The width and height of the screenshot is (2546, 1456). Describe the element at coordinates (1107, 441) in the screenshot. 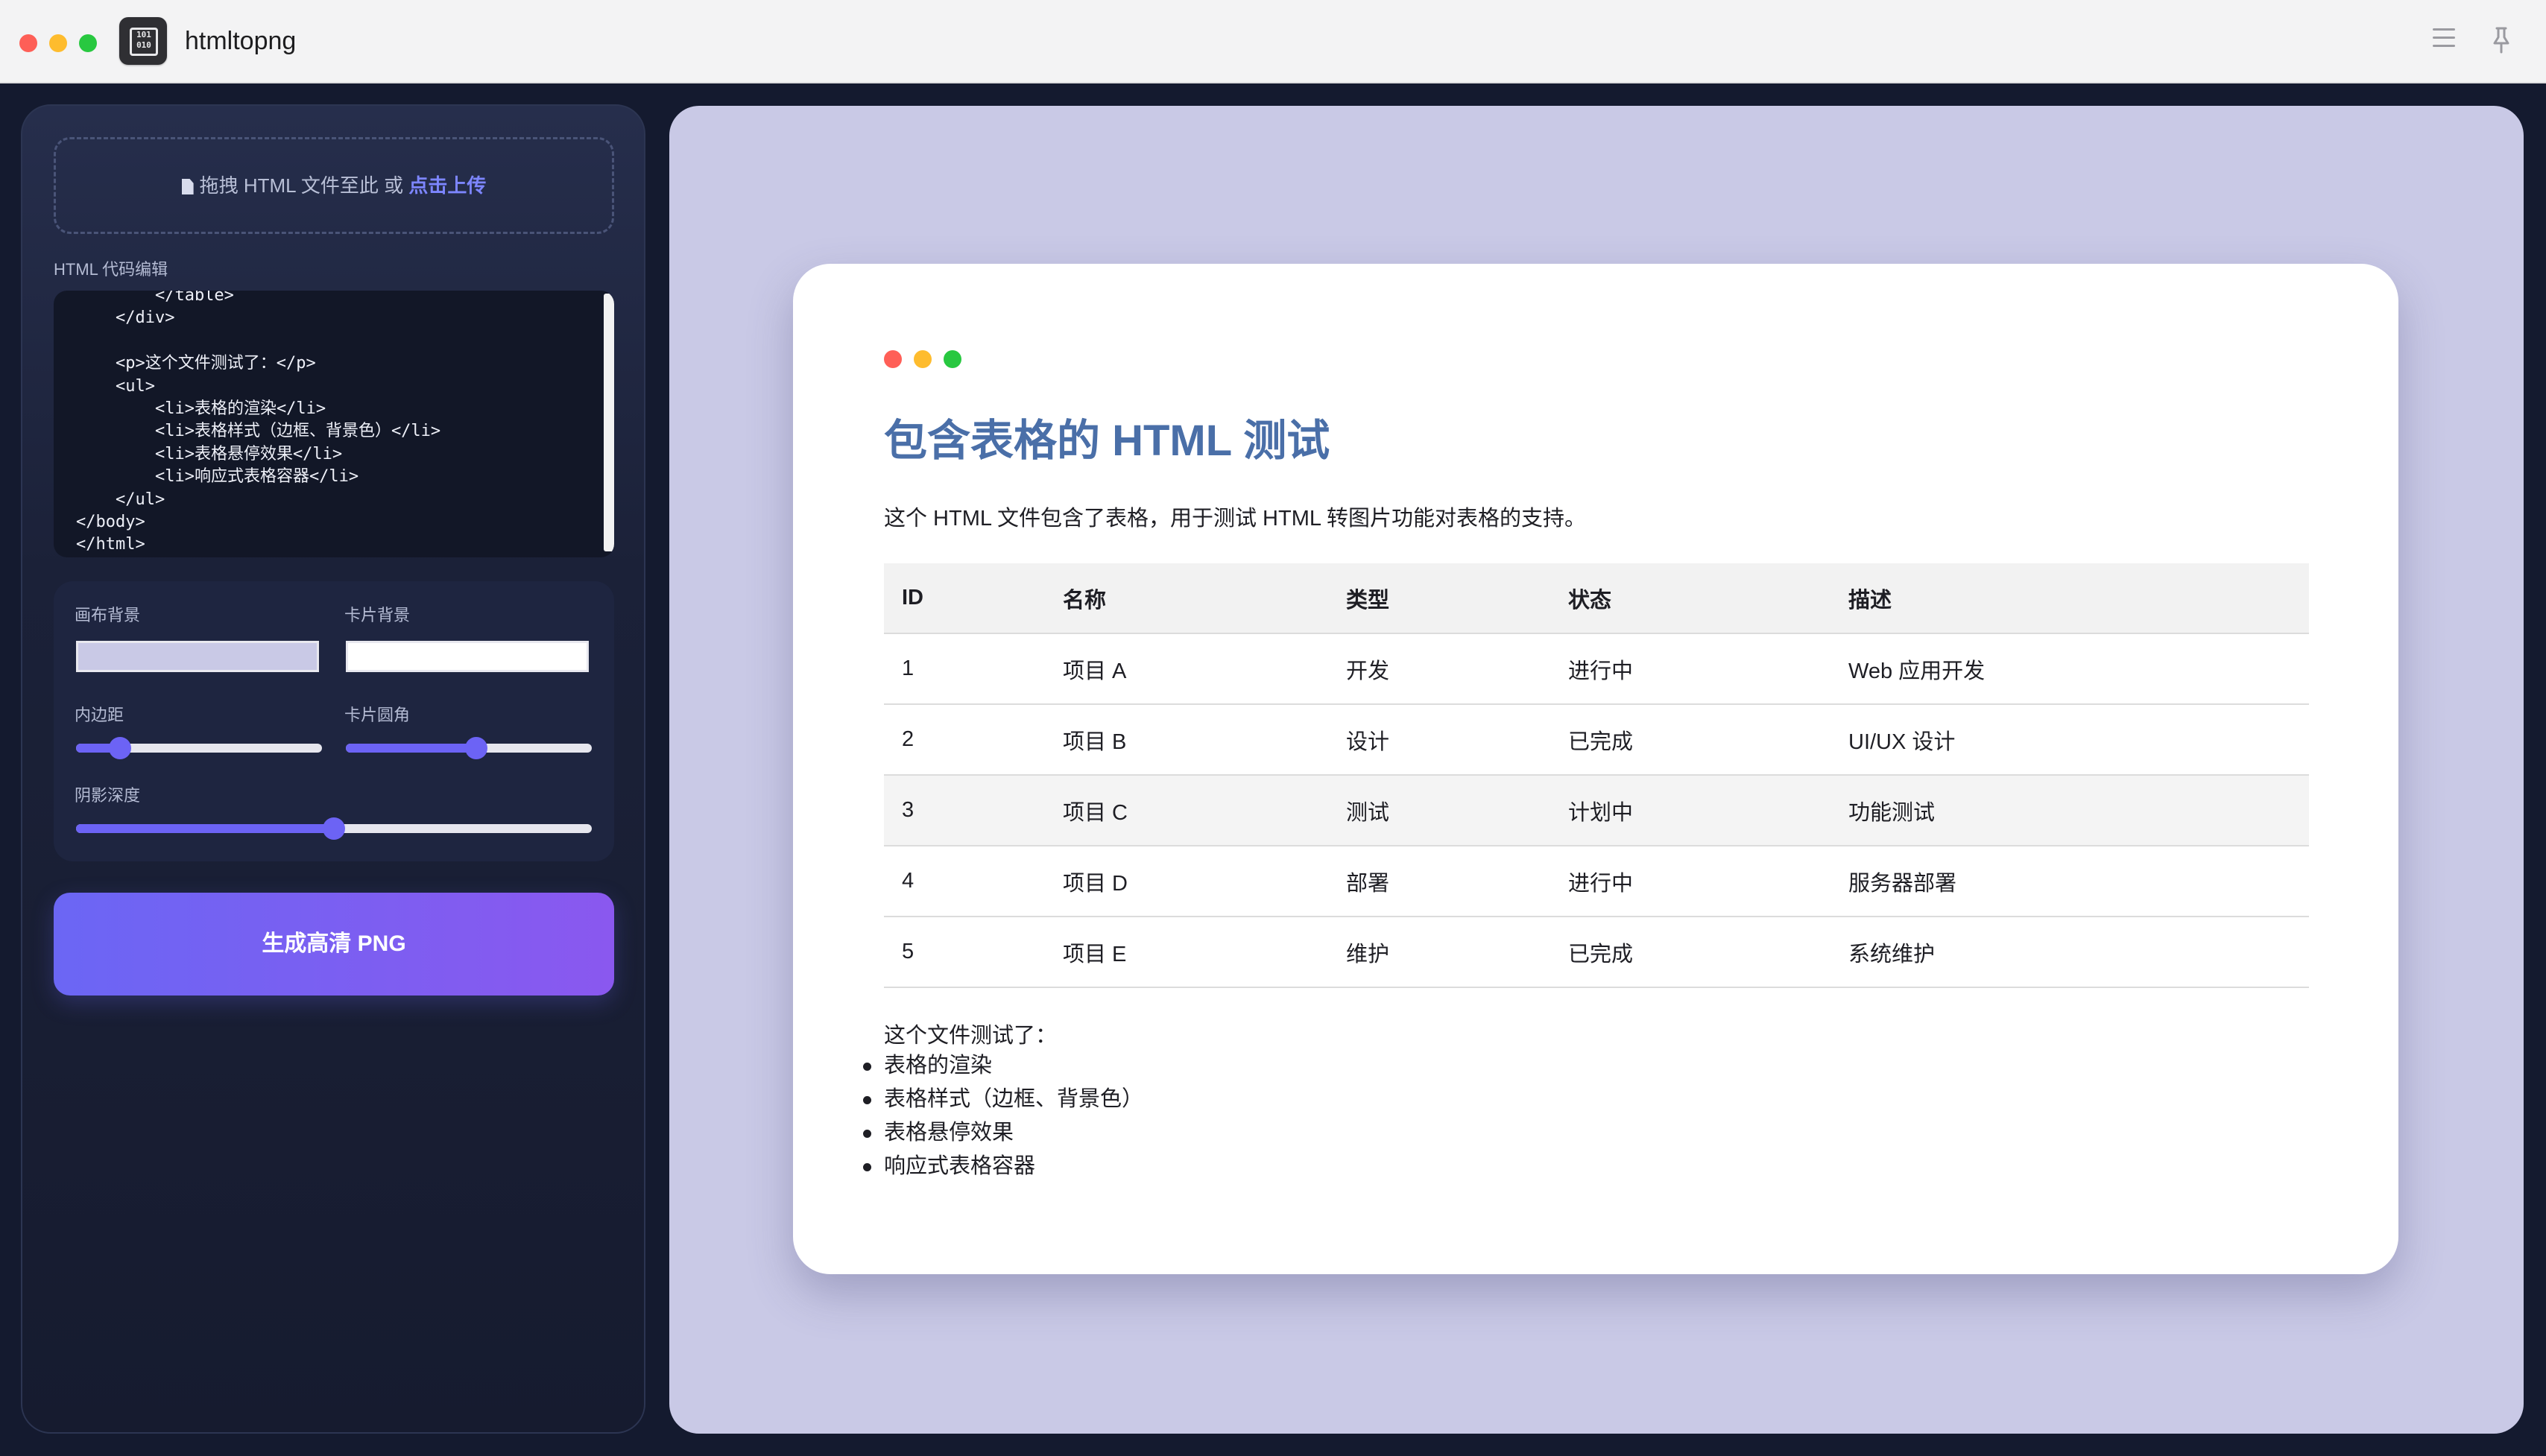

I see `preview-title: 包含表格的 HTML 测试` at that location.